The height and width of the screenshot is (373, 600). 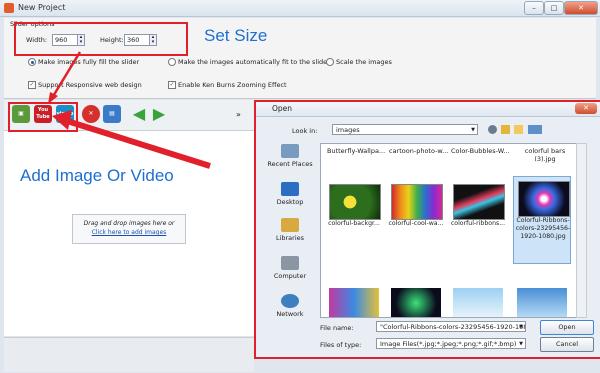 I want to click on new-folder-icon, so click(x=518, y=129).